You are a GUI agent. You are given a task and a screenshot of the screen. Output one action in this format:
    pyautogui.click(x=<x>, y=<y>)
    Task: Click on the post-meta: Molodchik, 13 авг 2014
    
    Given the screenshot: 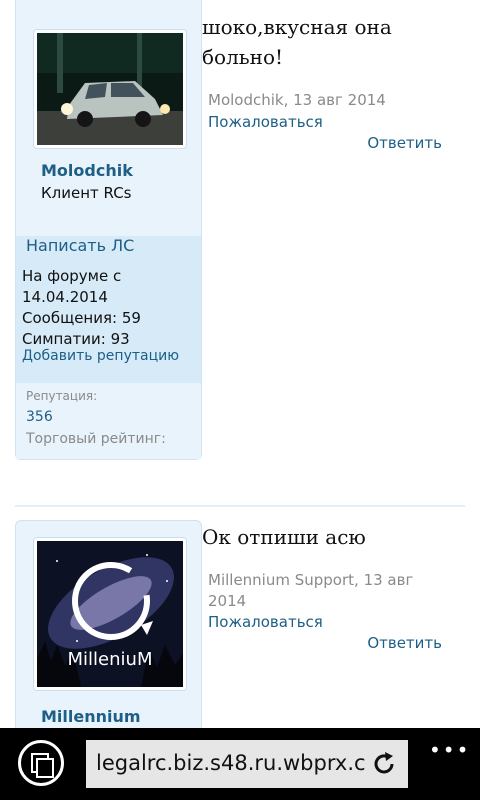 What is the action you would take?
    pyautogui.click(x=313, y=100)
    